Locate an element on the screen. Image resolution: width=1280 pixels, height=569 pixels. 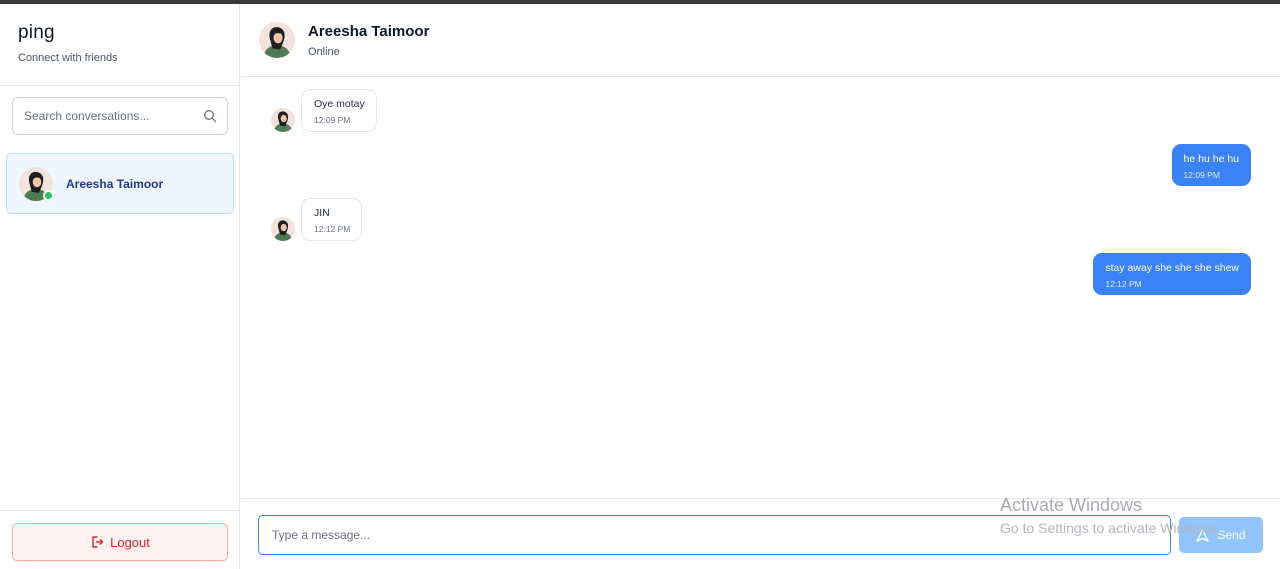
avatar is located at coordinates (36, 183).